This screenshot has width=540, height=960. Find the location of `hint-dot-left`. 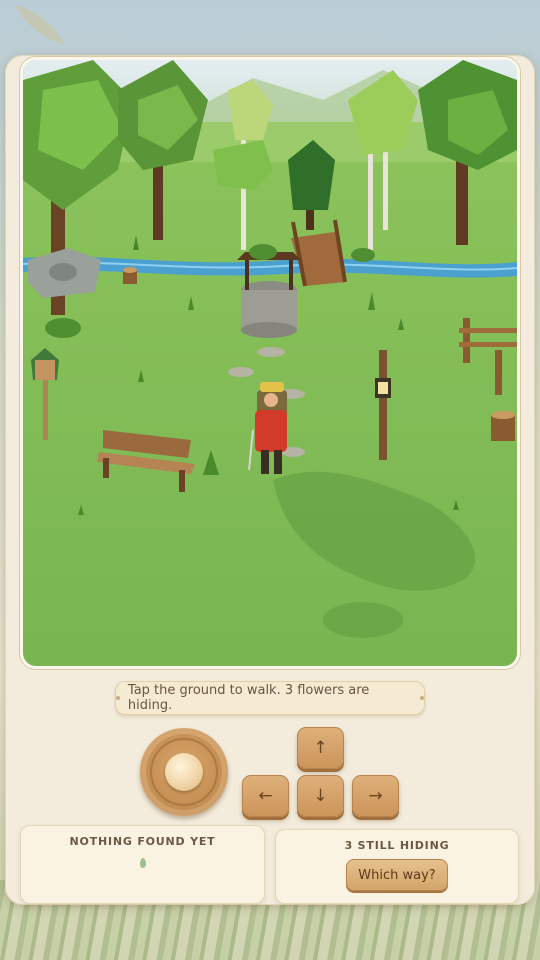

hint-dot-left is located at coordinates (118, 698).